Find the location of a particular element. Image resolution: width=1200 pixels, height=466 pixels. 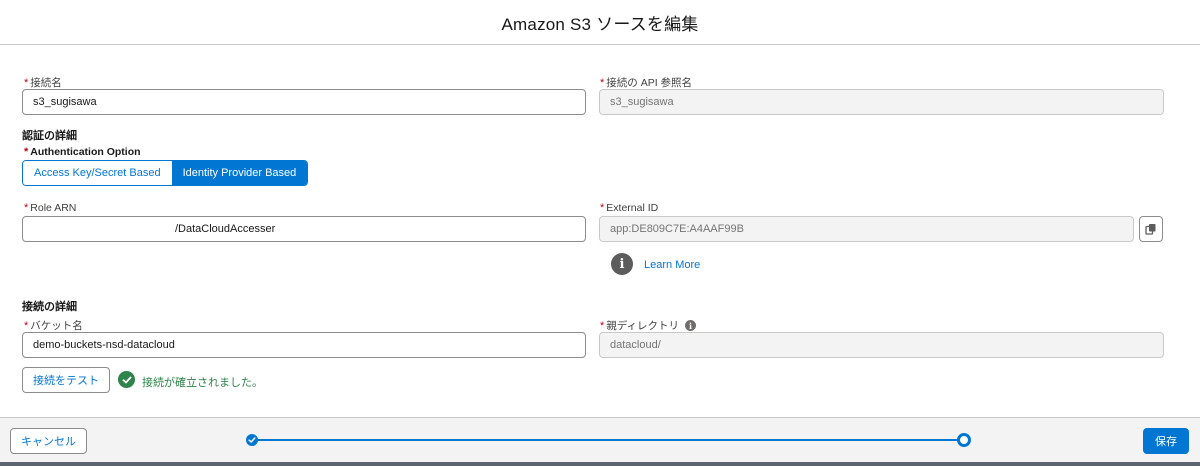

api-name-input: s3_sugisawa is located at coordinates (881, 102).